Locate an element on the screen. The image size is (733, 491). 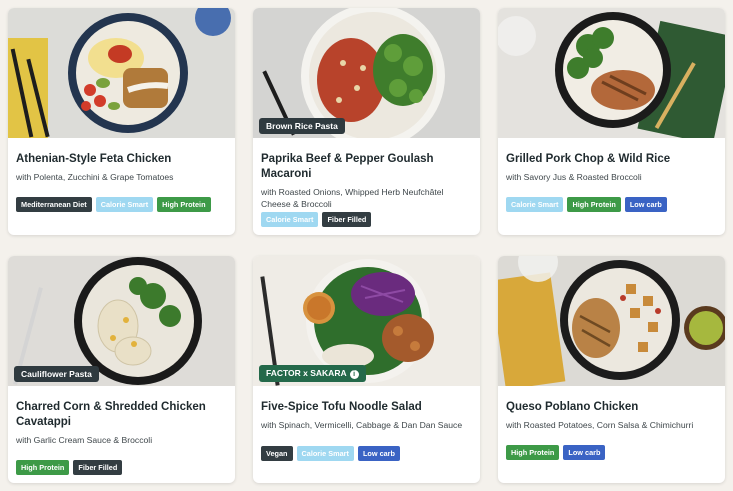
meal-title: Queso Poblano Chicken is located at coordinates (611, 407).